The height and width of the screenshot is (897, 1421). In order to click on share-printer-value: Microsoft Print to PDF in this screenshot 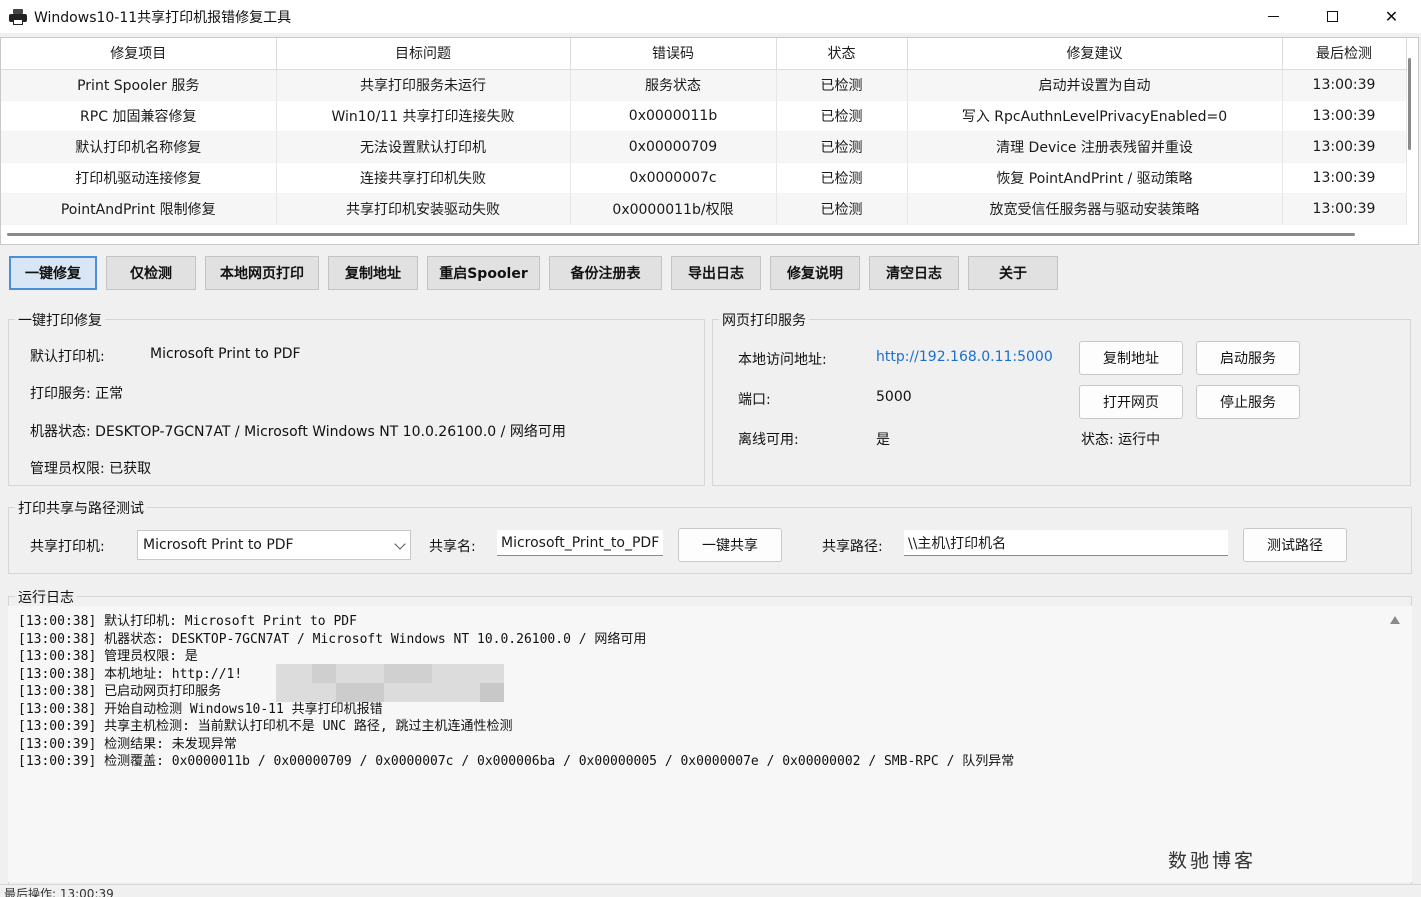, I will do `click(218, 545)`.